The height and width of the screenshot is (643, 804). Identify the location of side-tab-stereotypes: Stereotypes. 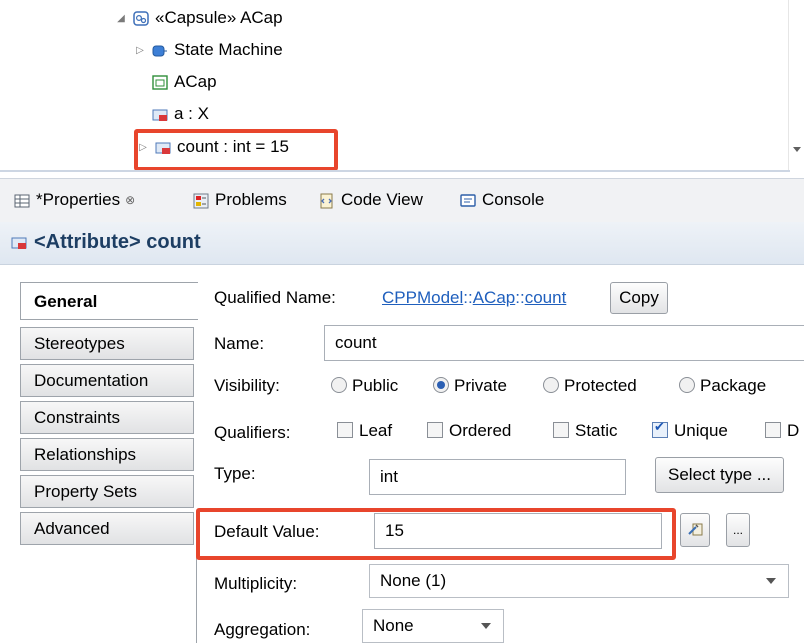
(107, 343).